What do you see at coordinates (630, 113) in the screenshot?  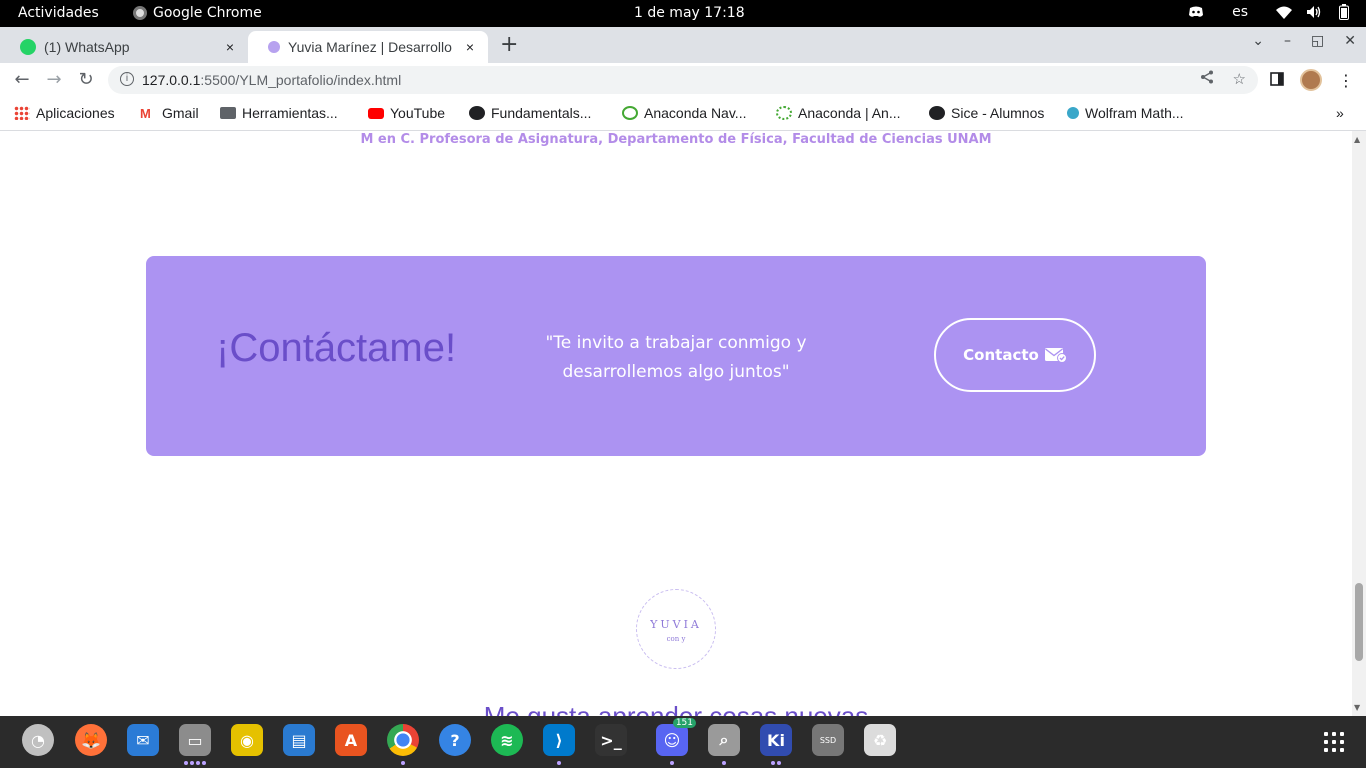 I see `anaconda-icon` at bounding box center [630, 113].